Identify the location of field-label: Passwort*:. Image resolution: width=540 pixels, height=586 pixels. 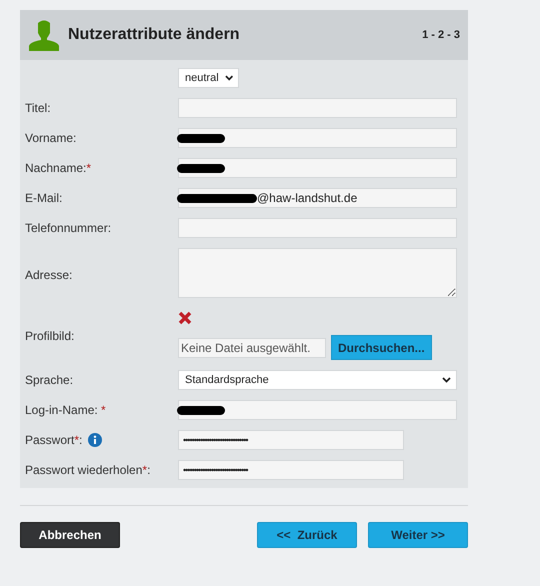
(101, 440).